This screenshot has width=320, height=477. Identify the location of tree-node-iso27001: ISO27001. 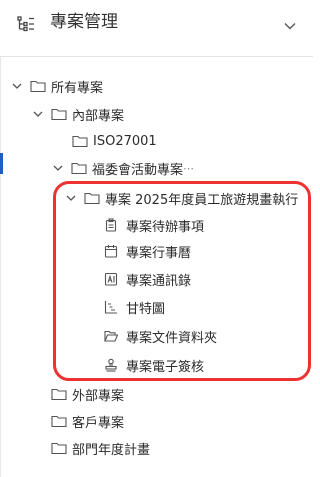
(114, 141).